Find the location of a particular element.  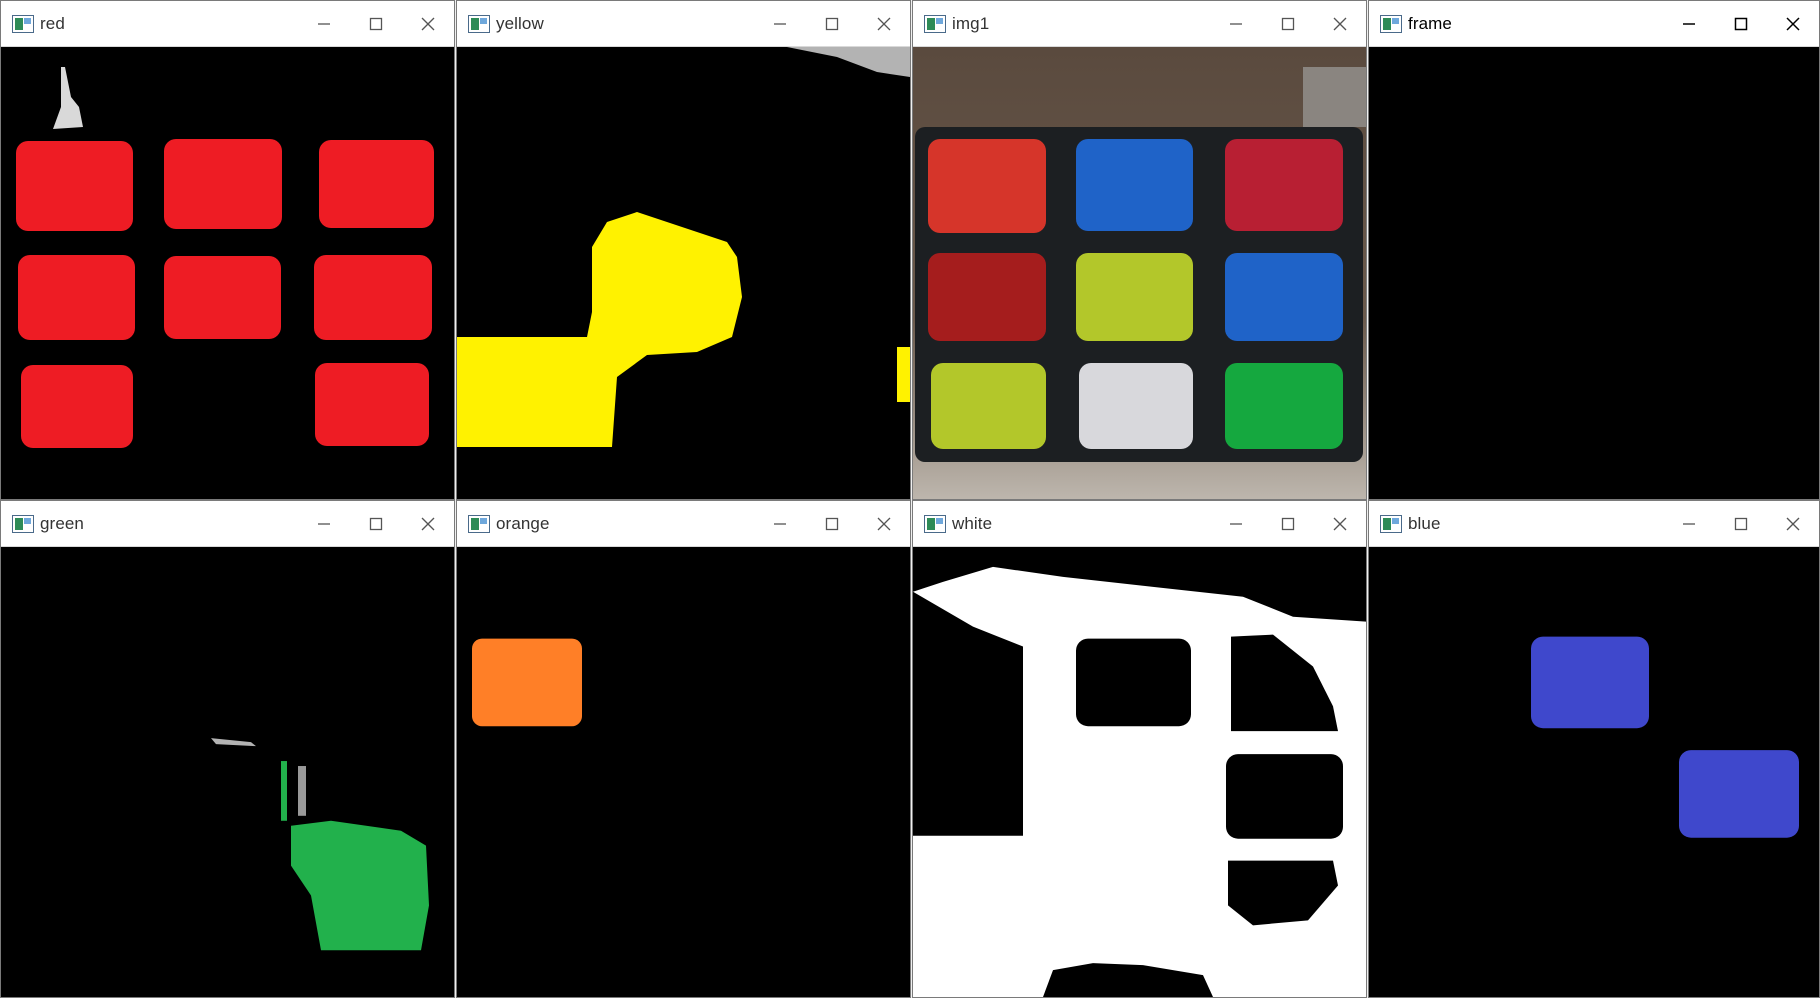

titlebar-red: red is located at coordinates (227, 24).